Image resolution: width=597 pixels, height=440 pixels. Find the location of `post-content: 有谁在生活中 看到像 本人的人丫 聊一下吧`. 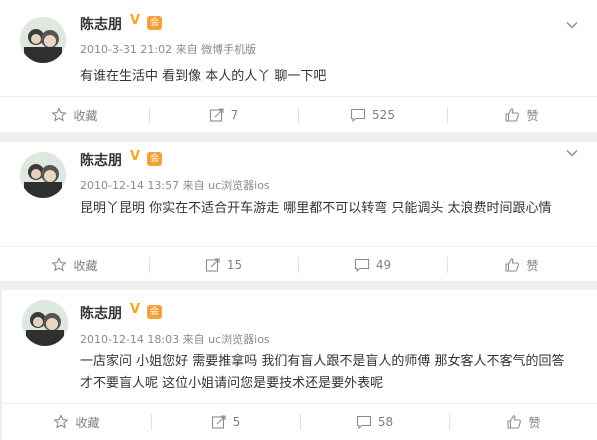

post-content: 有谁在生活中 看到像 本人的人丫 聊一下吧 is located at coordinates (203, 76).